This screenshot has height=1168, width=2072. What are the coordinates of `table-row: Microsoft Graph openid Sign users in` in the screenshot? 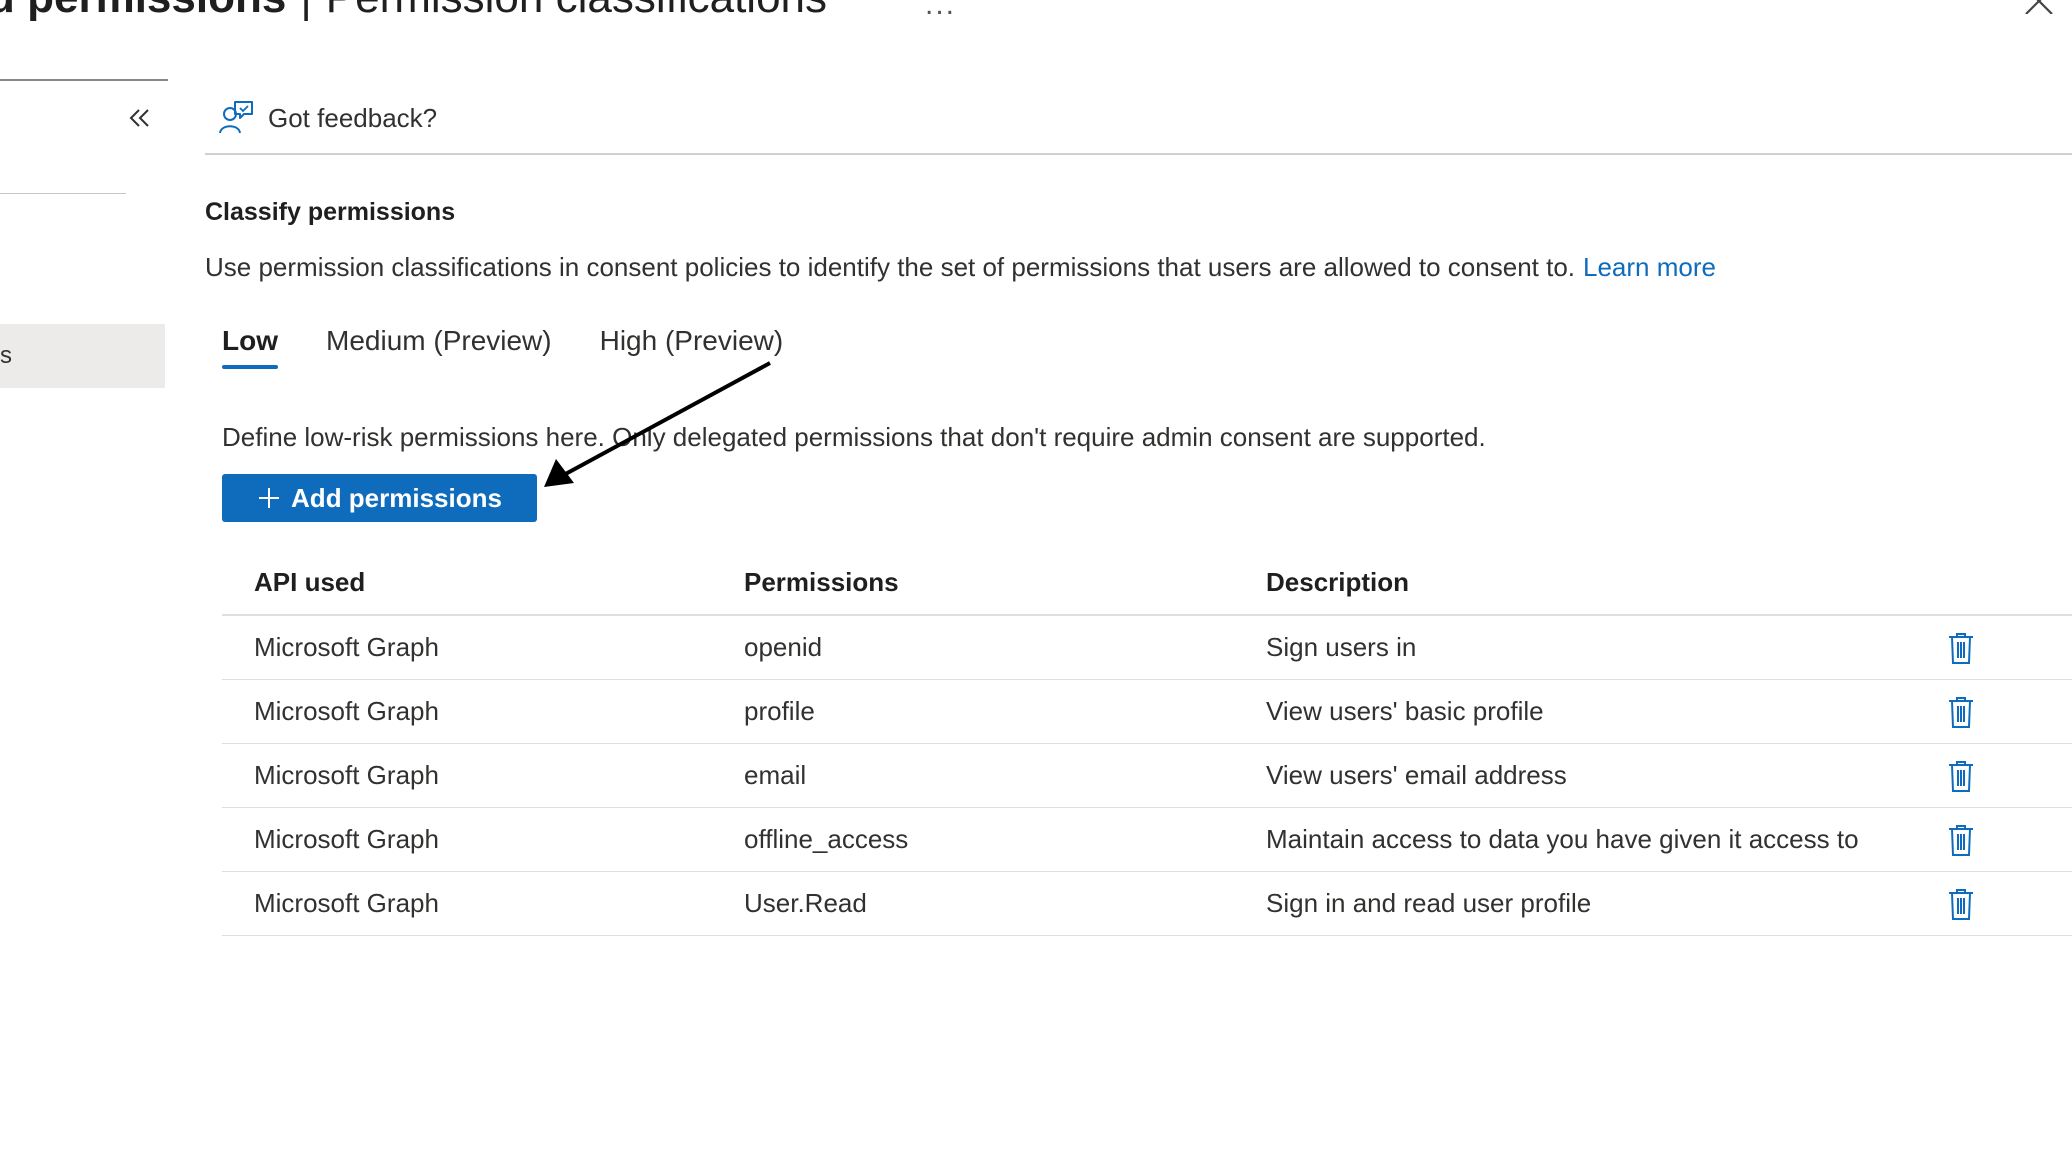 It's located at (1147, 648).